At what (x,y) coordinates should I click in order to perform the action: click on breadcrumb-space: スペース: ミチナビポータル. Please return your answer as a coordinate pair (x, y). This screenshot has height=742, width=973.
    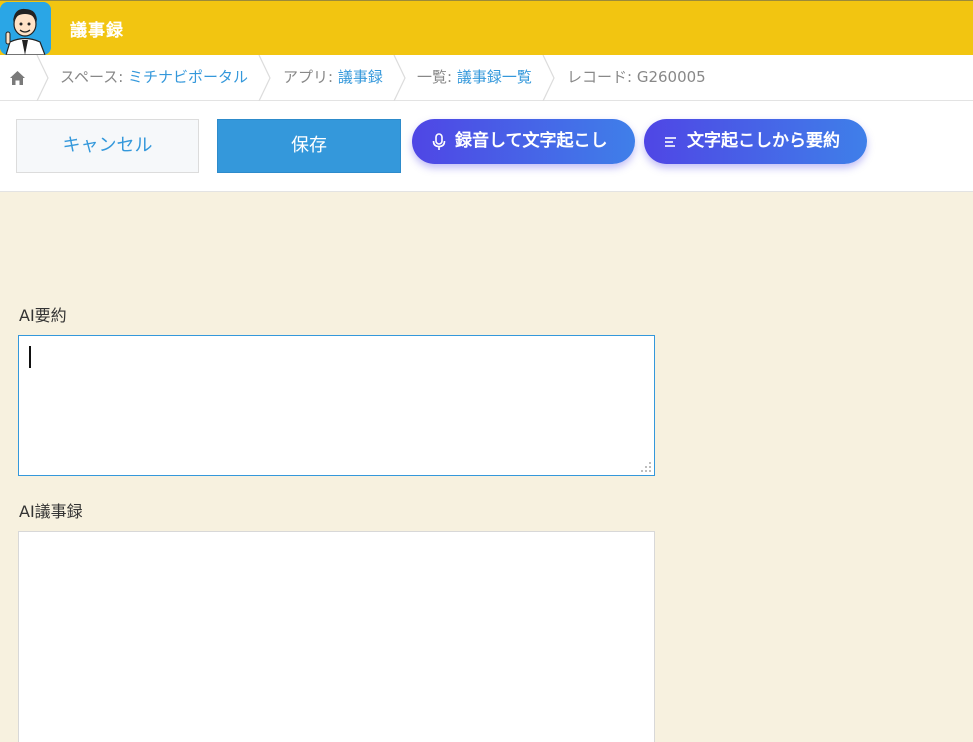
    Looking at the image, I should click on (154, 78).